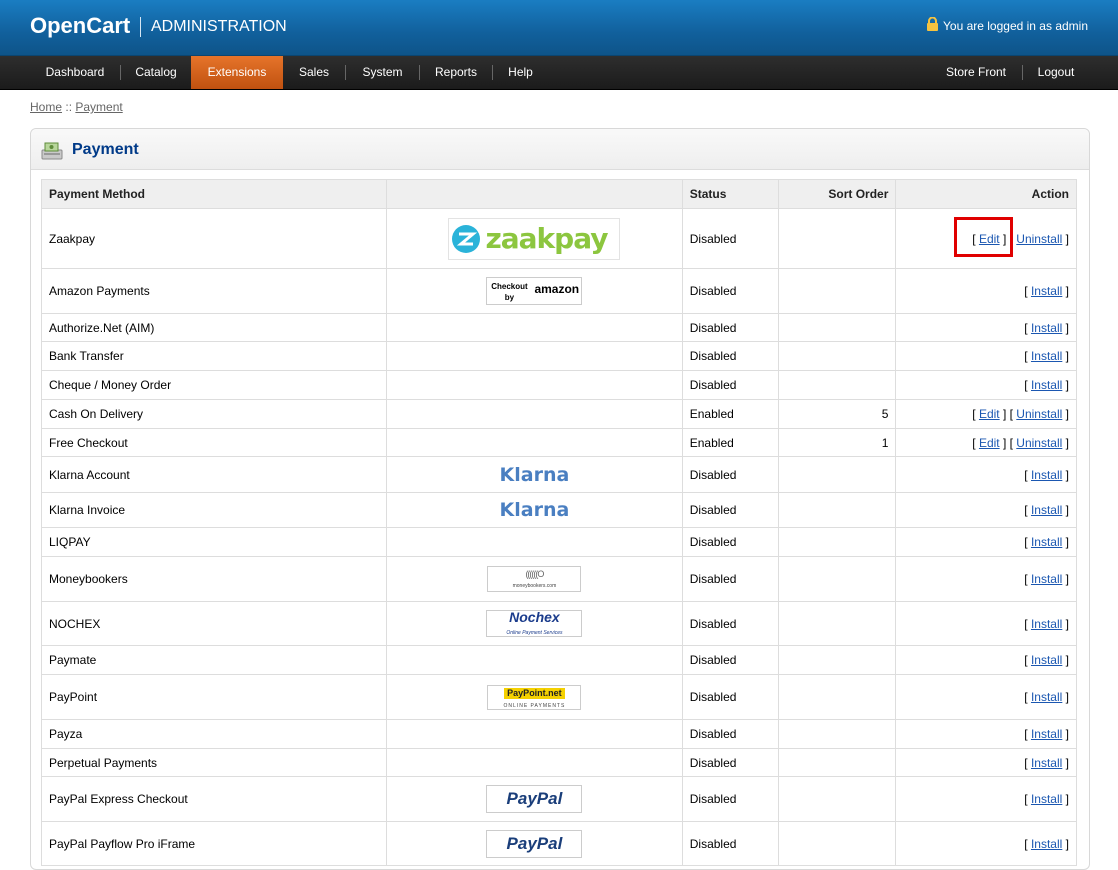  What do you see at coordinates (214, 579) in the screenshot?
I see `payment-method-name: Moneybookers` at bounding box center [214, 579].